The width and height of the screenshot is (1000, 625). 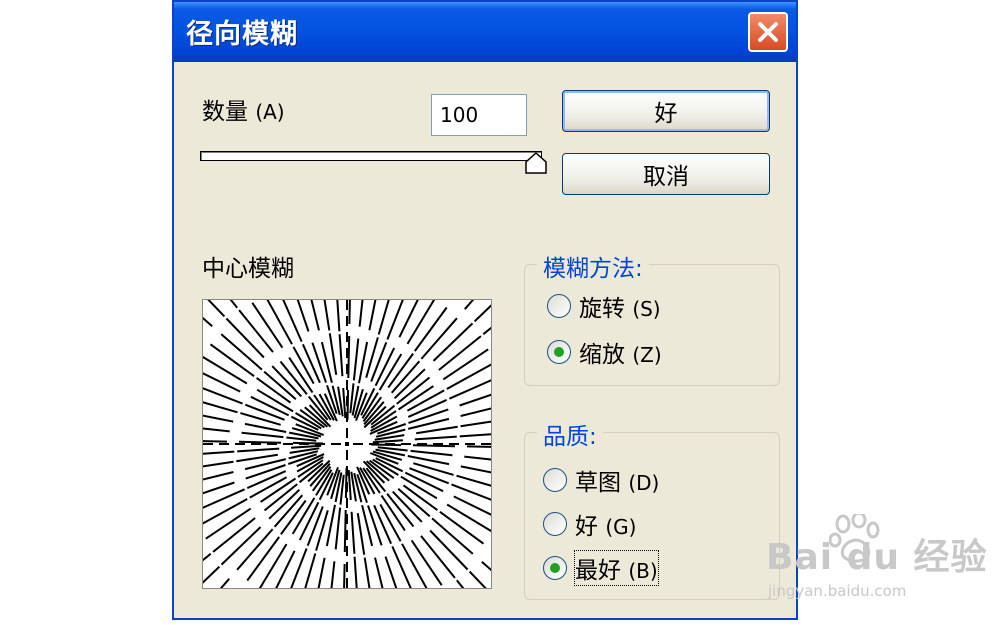 I want to click on quality-legend: 品质:, so click(x=570, y=434).